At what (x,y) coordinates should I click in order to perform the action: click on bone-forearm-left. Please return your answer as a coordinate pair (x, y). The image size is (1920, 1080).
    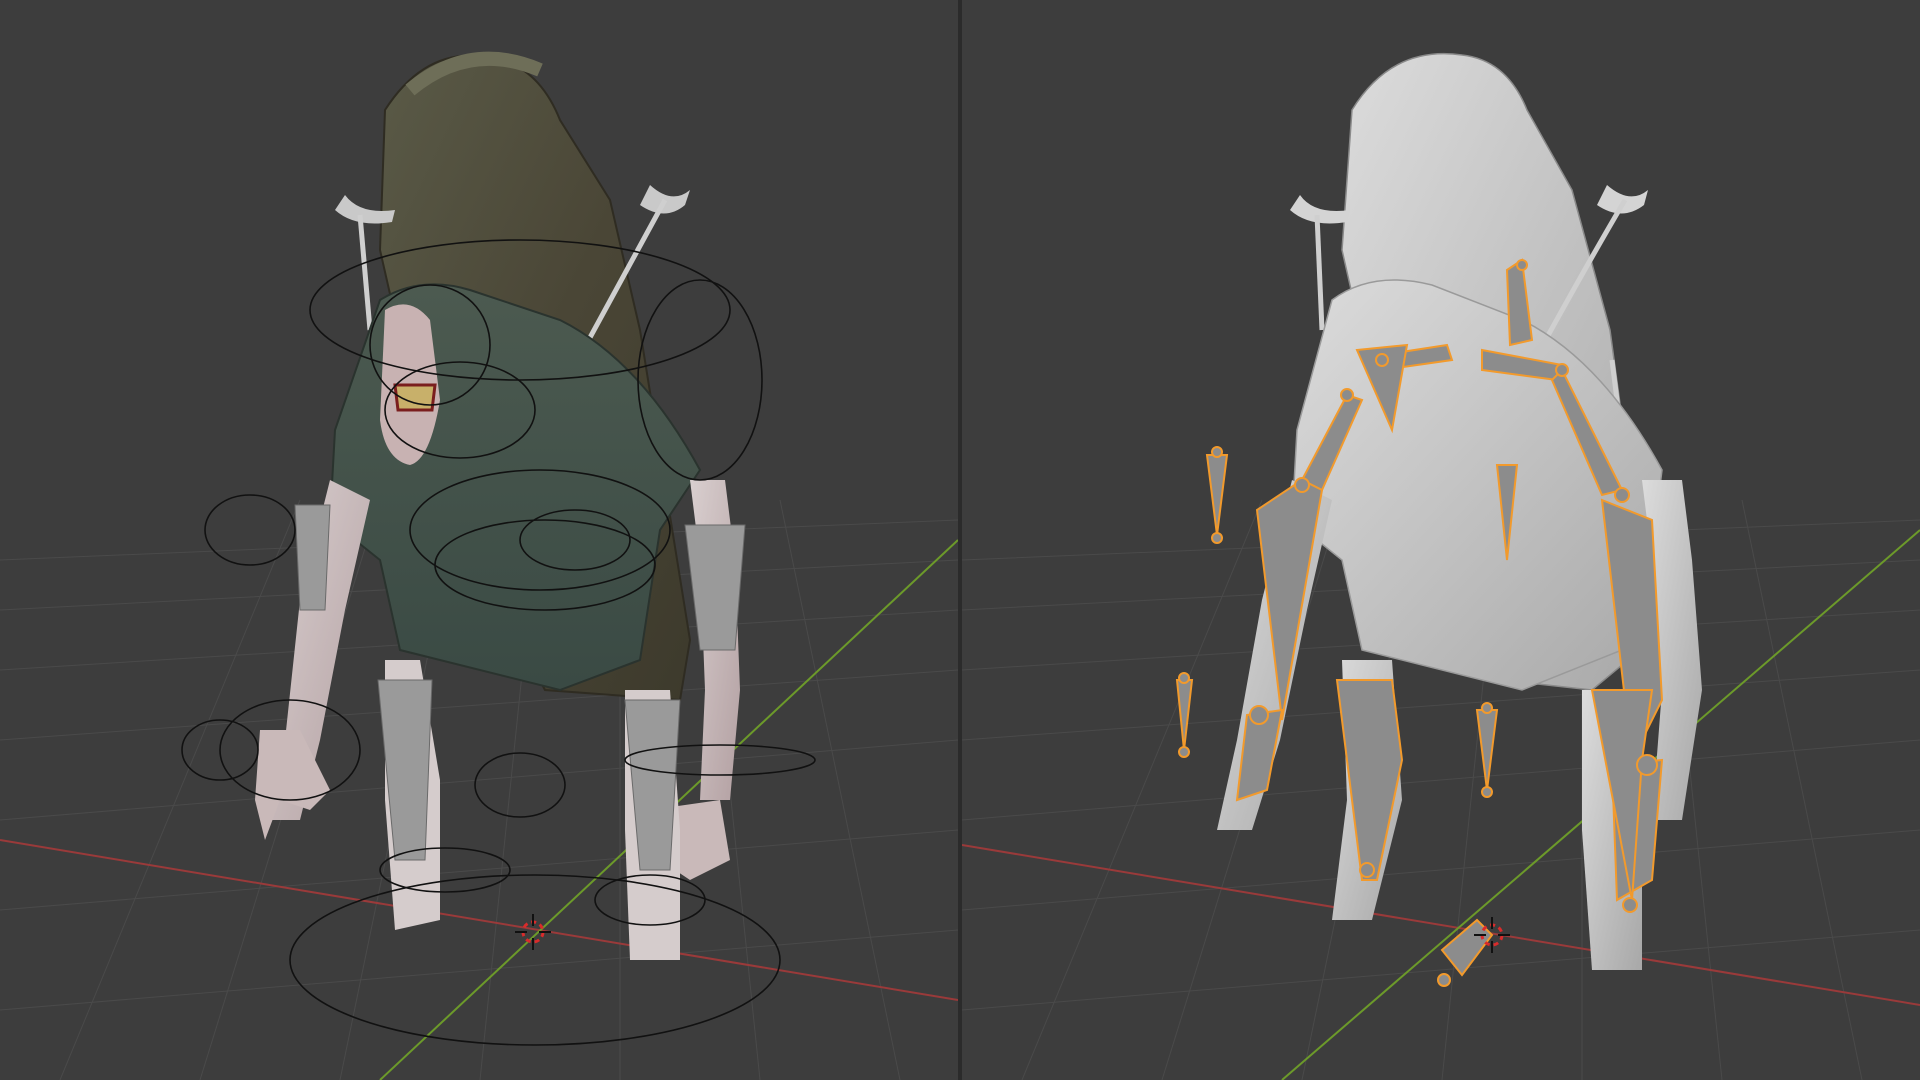
    Looking at the image, I should click on (312, 557).